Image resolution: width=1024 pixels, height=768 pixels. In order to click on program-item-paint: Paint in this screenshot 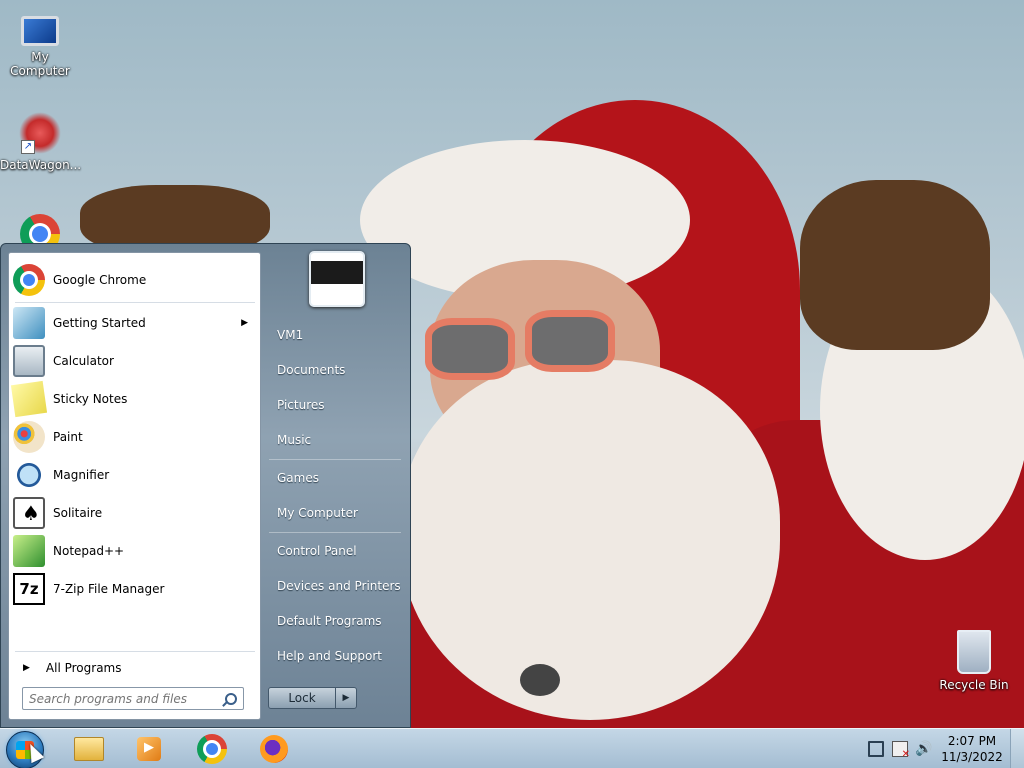, I will do `click(135, 437)`.